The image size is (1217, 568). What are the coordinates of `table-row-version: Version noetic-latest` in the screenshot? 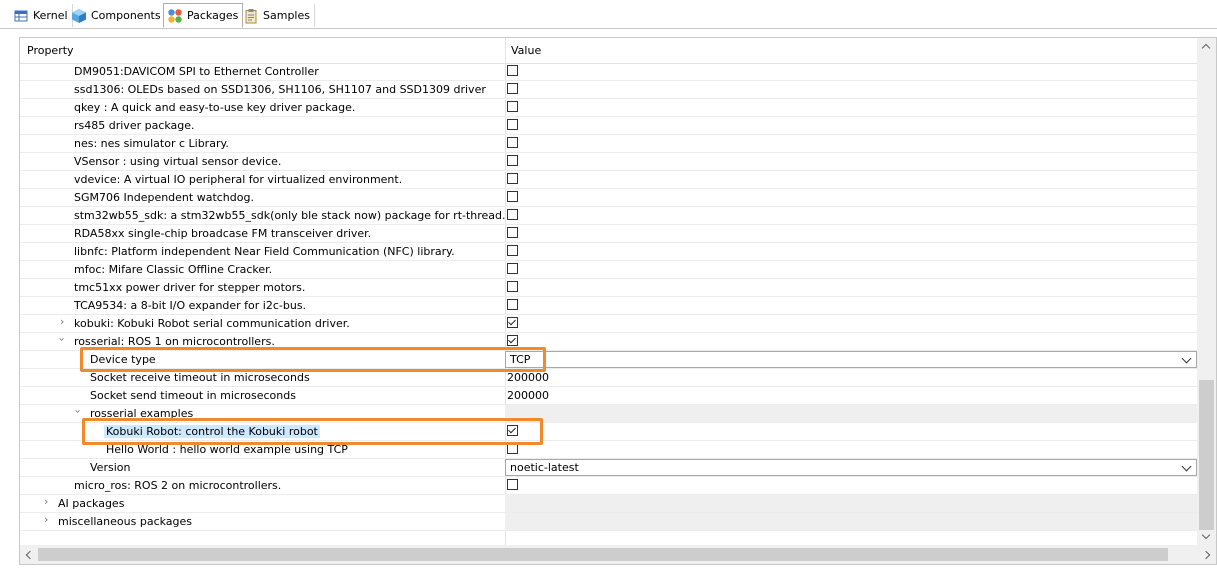 It's located at (608, 468).